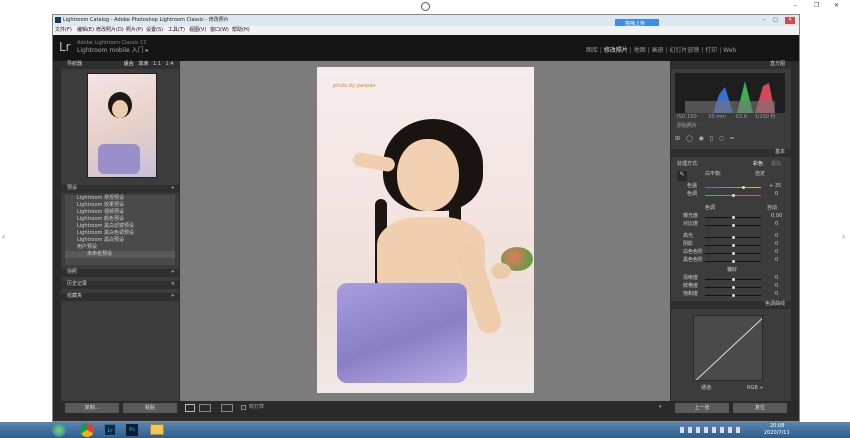 Image resolution: width=850 pixels, height=438 pixels. Describe the element at coordinates (120, 247) in the screenshot. I see `preset-folder: 用户预设` at that location.